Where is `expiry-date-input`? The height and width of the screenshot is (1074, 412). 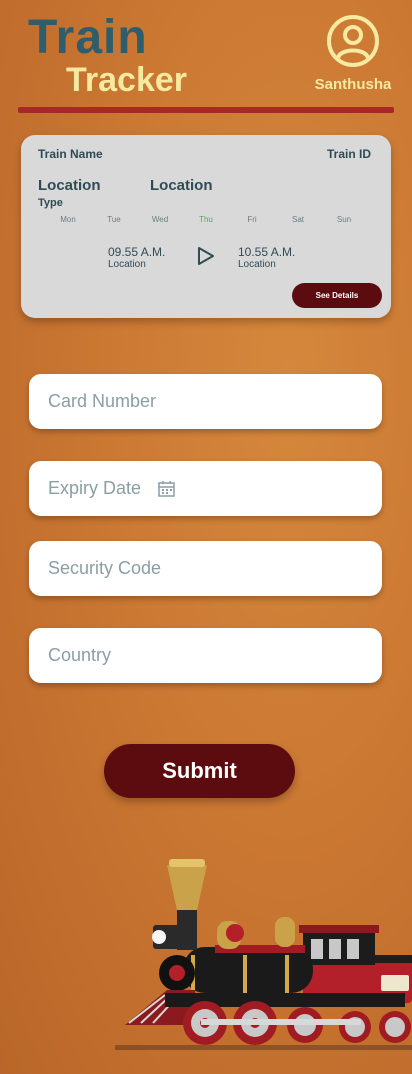 expiry-date-input is located at coordinates (98, 488).